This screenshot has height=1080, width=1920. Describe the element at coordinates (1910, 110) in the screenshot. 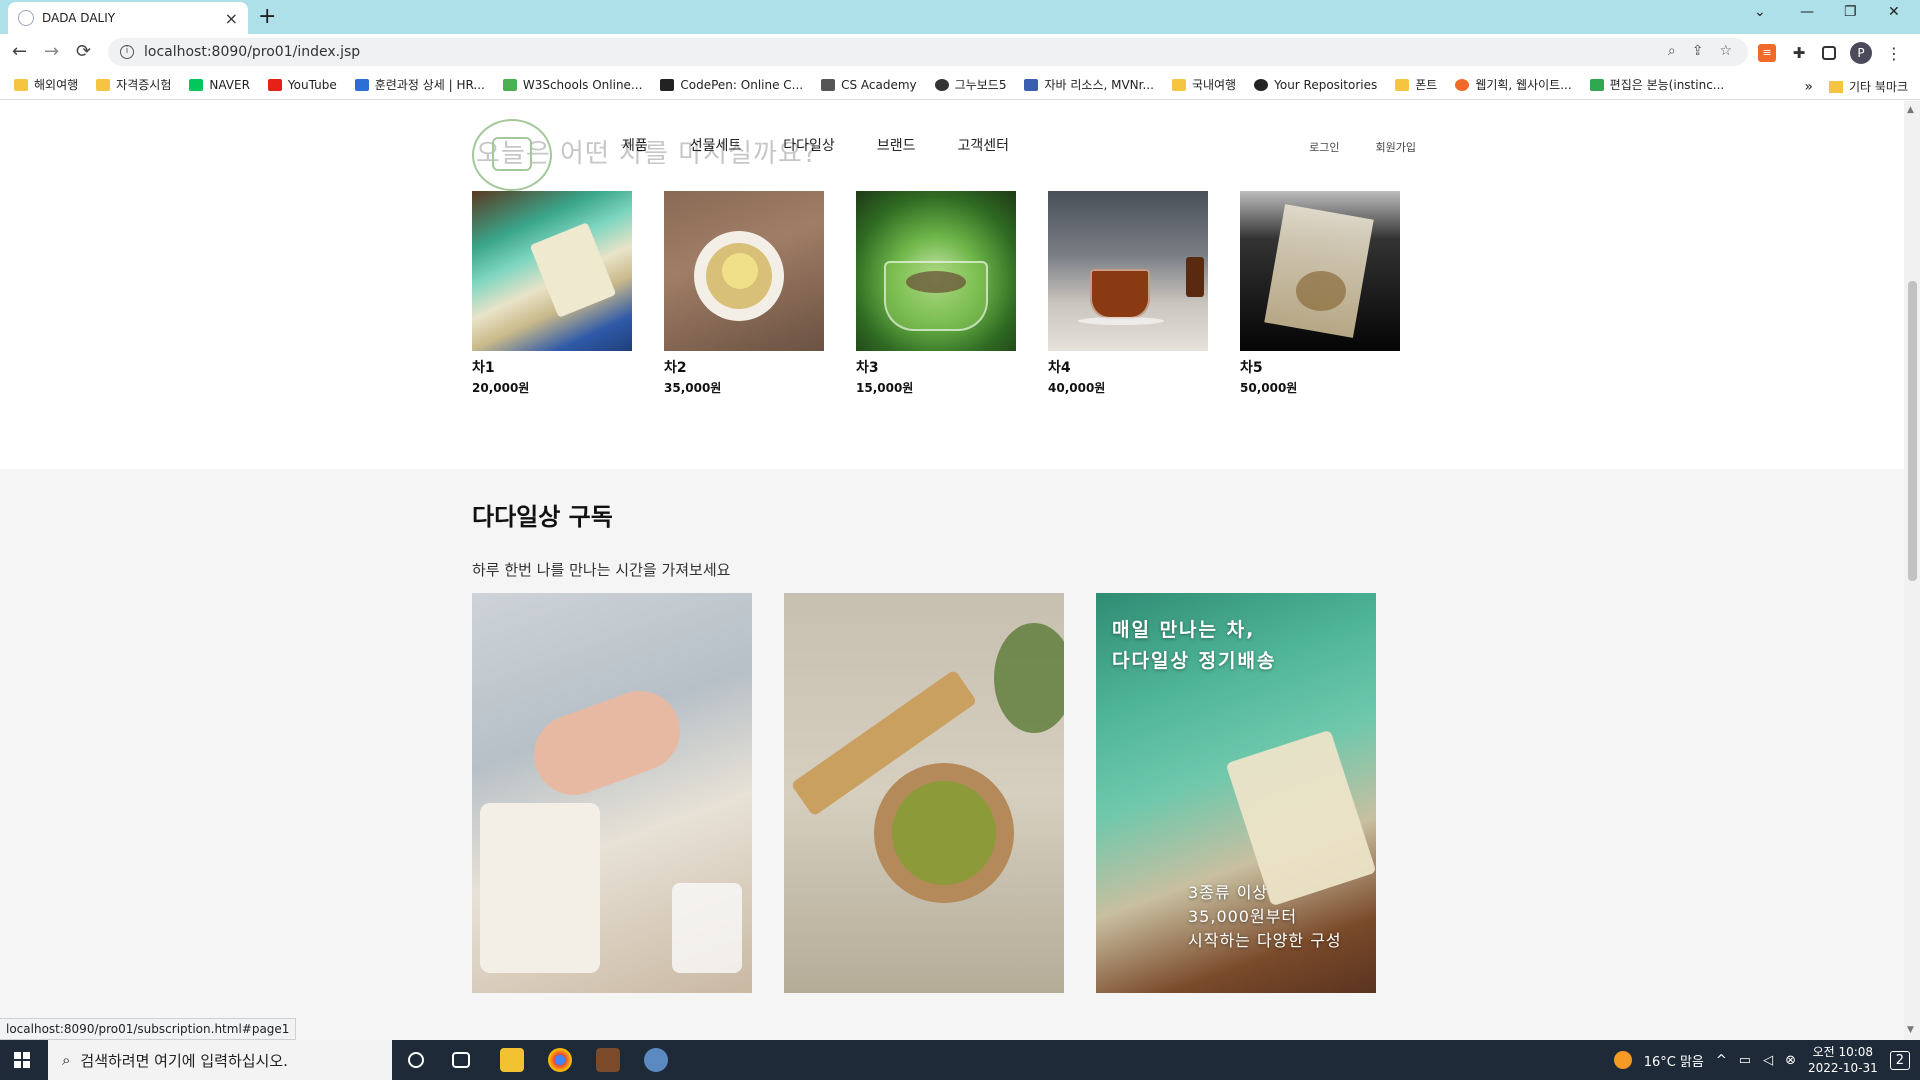

I see `scroll-up-icon: ▲` at that location.